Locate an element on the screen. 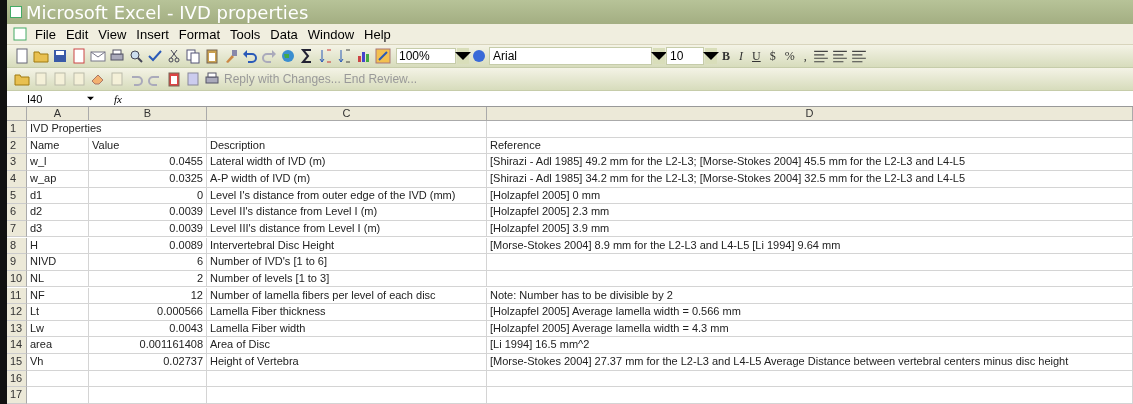 The image size is (1133, 404). align-right-icon is located at coordinates (858, 56).